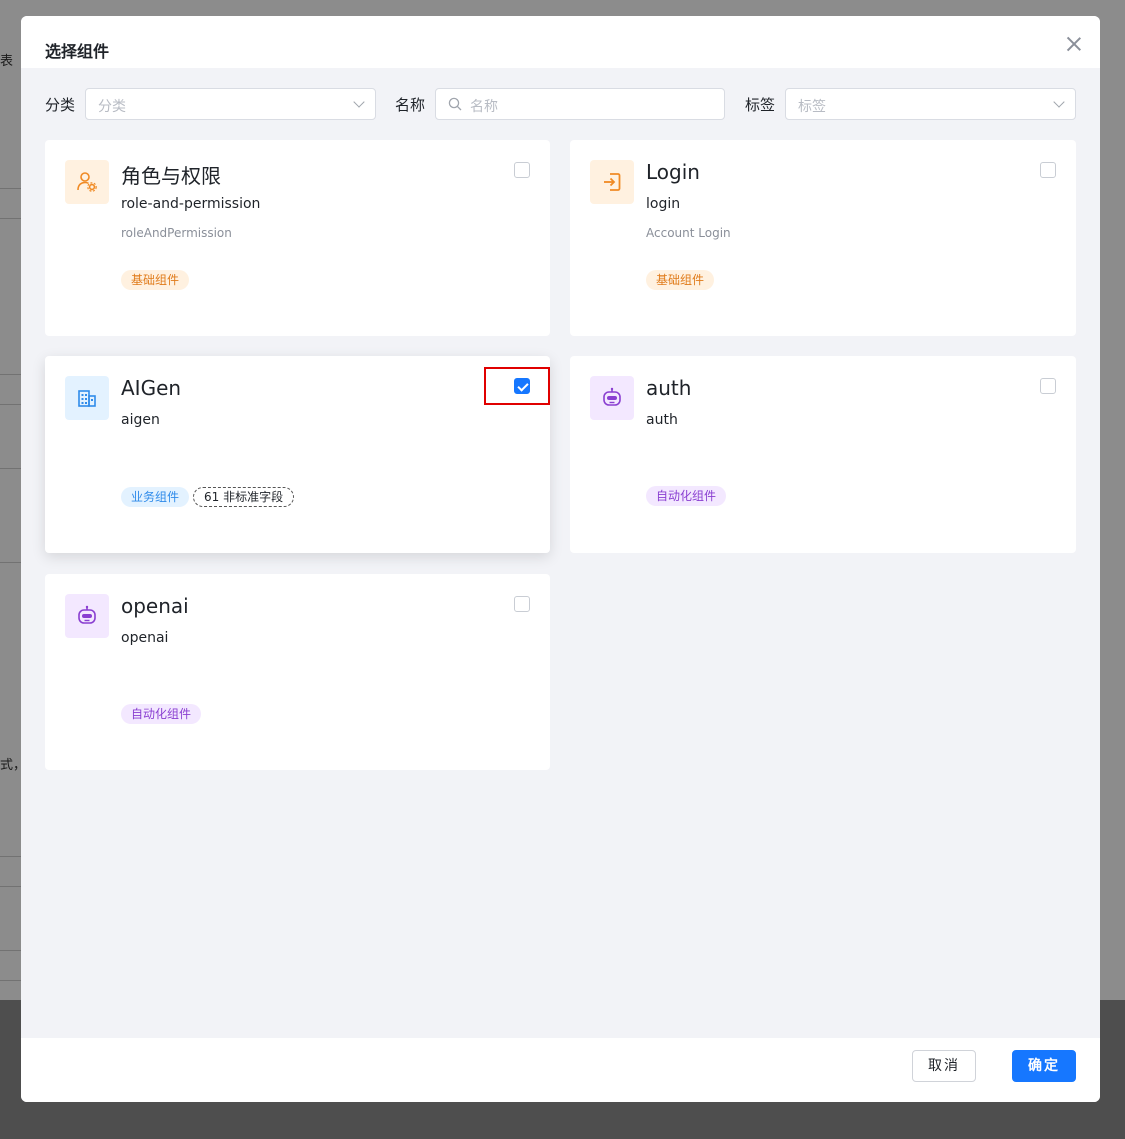  Describe the element at coordinates (112, 107) in the screenshot. I see `category-placeholder: 分类` at that location.